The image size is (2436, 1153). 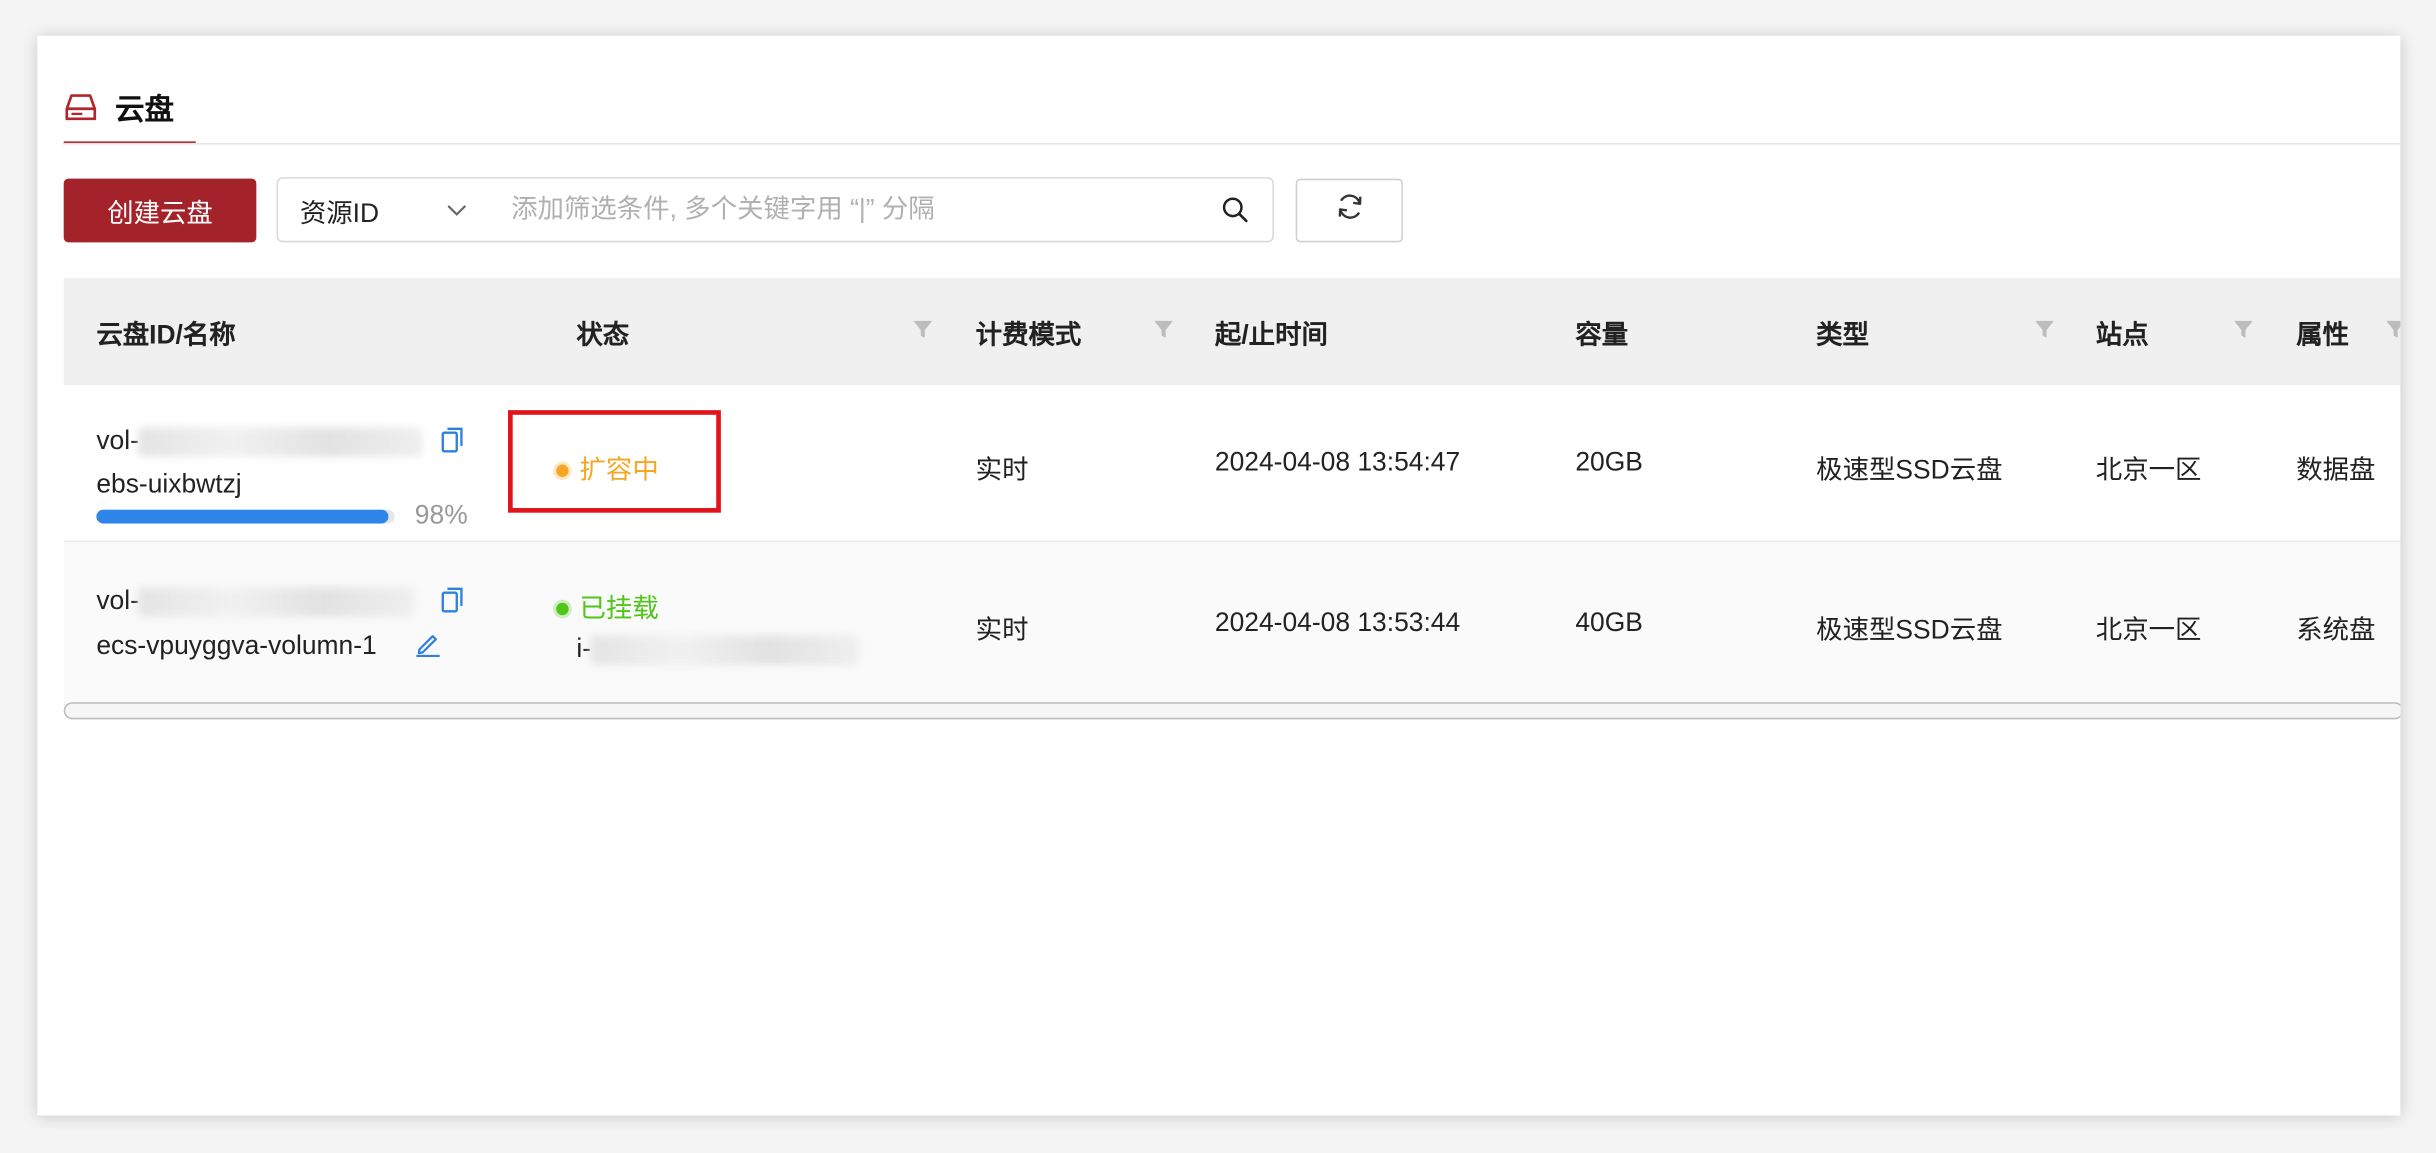 I want to click on search-bar: 资源ID, so click(x=775, y=210).